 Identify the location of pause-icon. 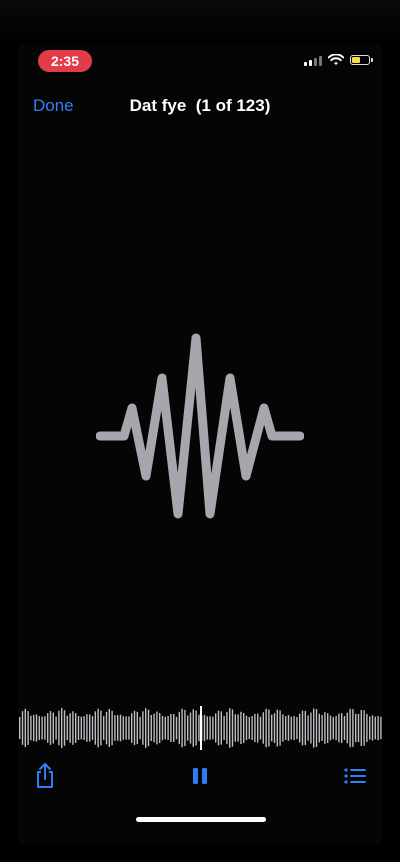
(200, 776).